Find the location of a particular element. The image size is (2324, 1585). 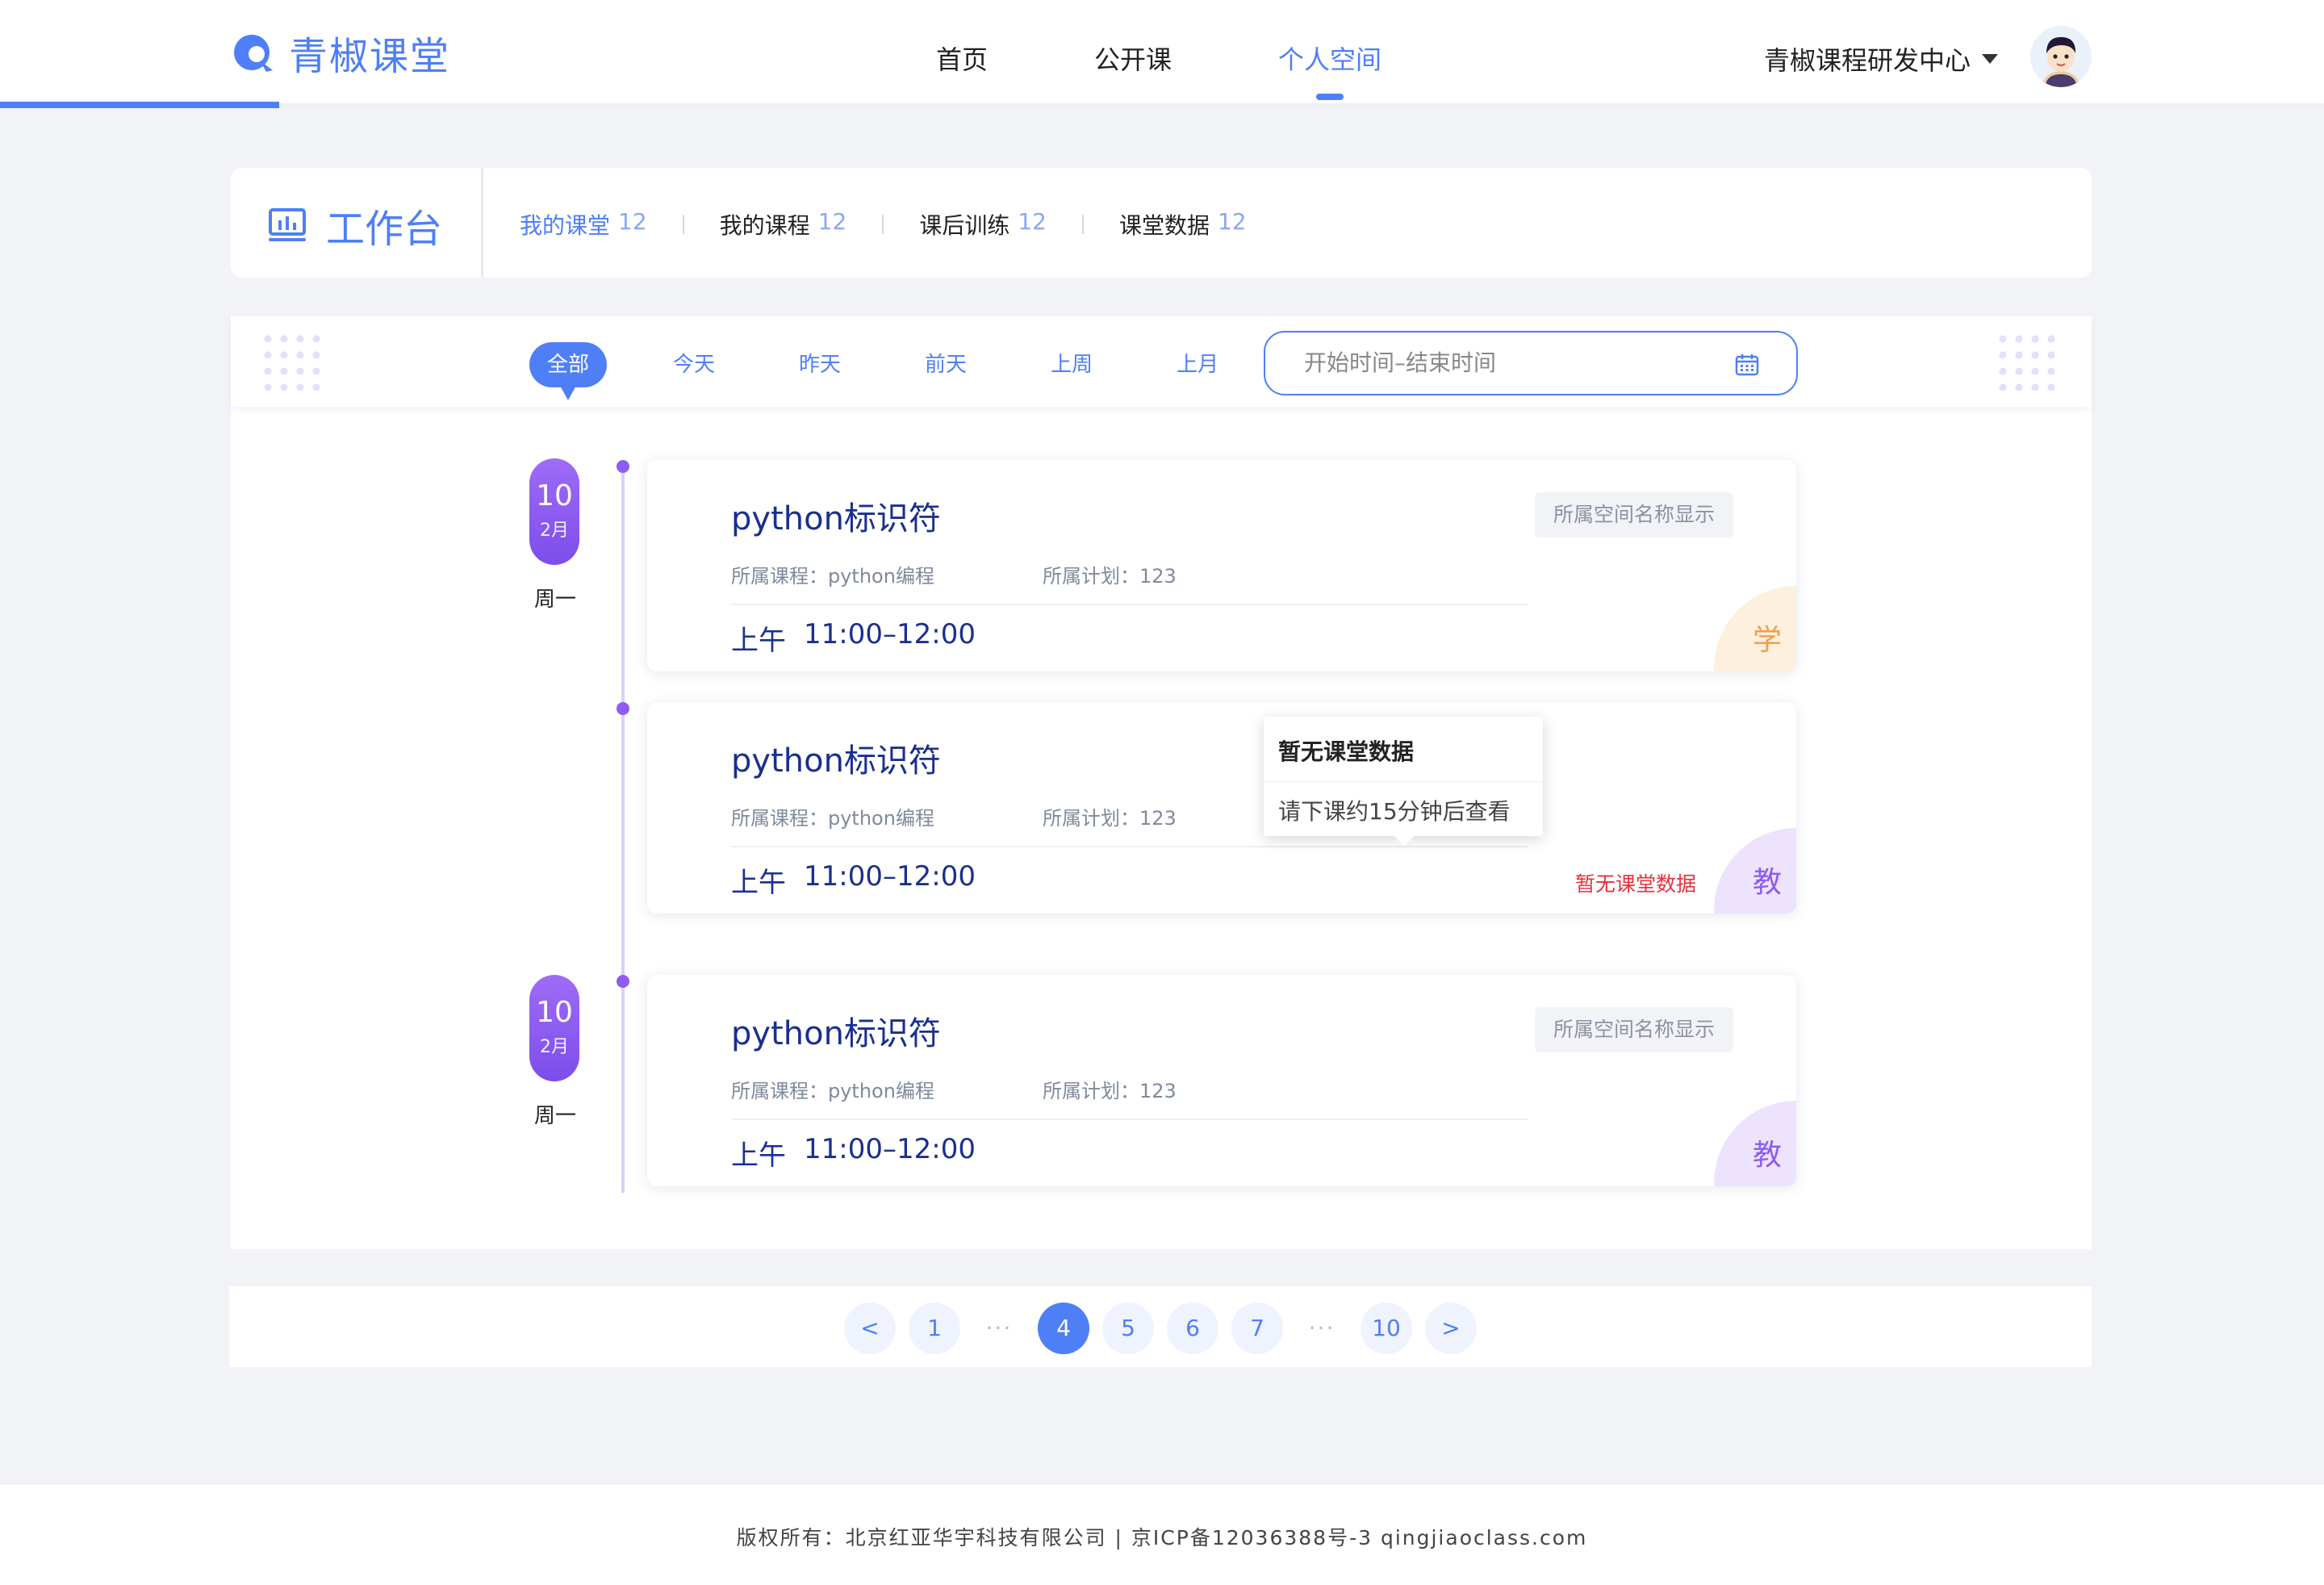

tab-label: 课后训练 is located at coordinates (964, 226).